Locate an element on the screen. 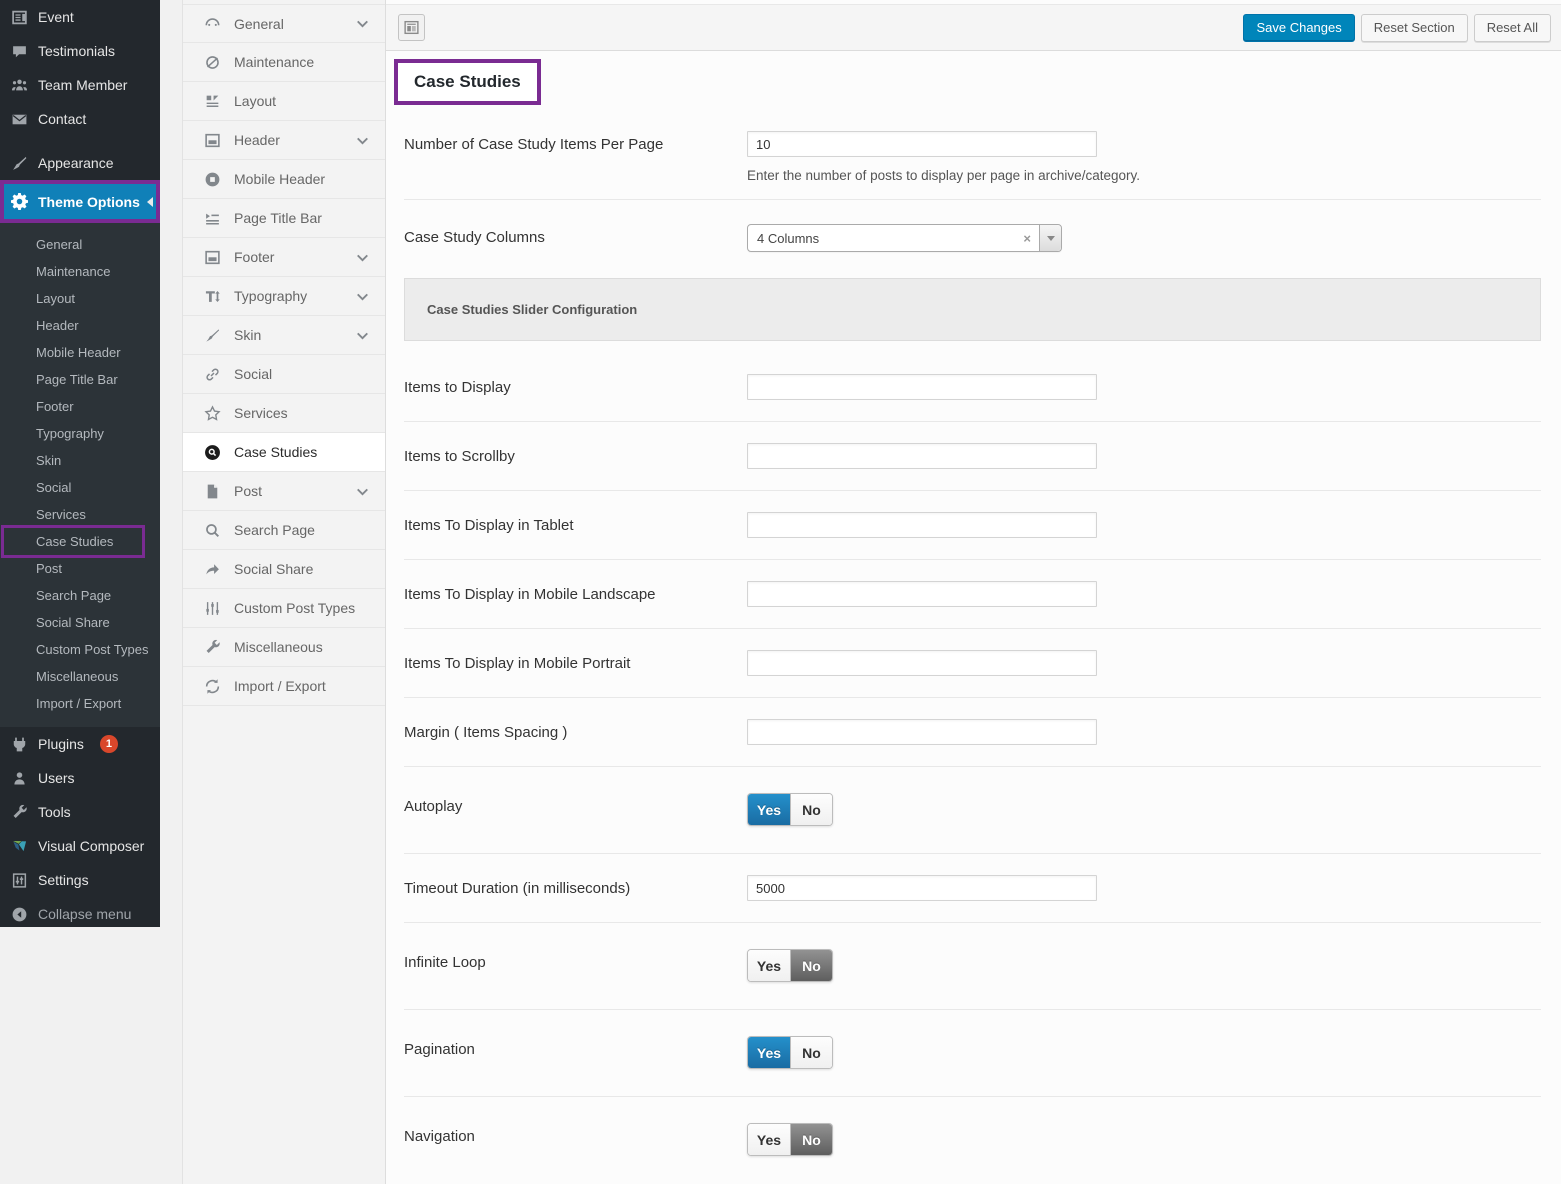  panel-menu-item-case-studies: Case Studies is located at coordinates (284, 452).